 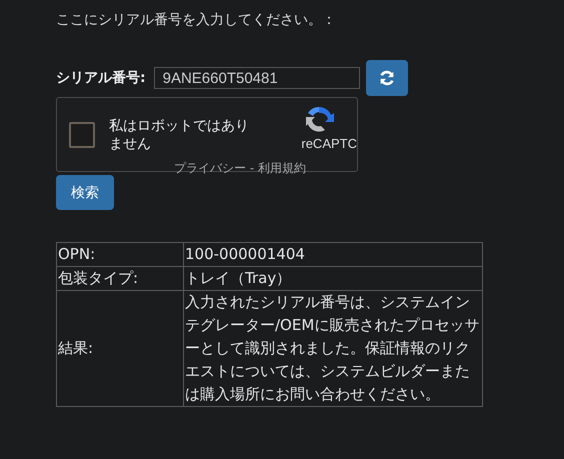 What do you see at coordinates (85, 192) in the screenshot?
I see `search-button: 検索` at bounding box center [85, 192].